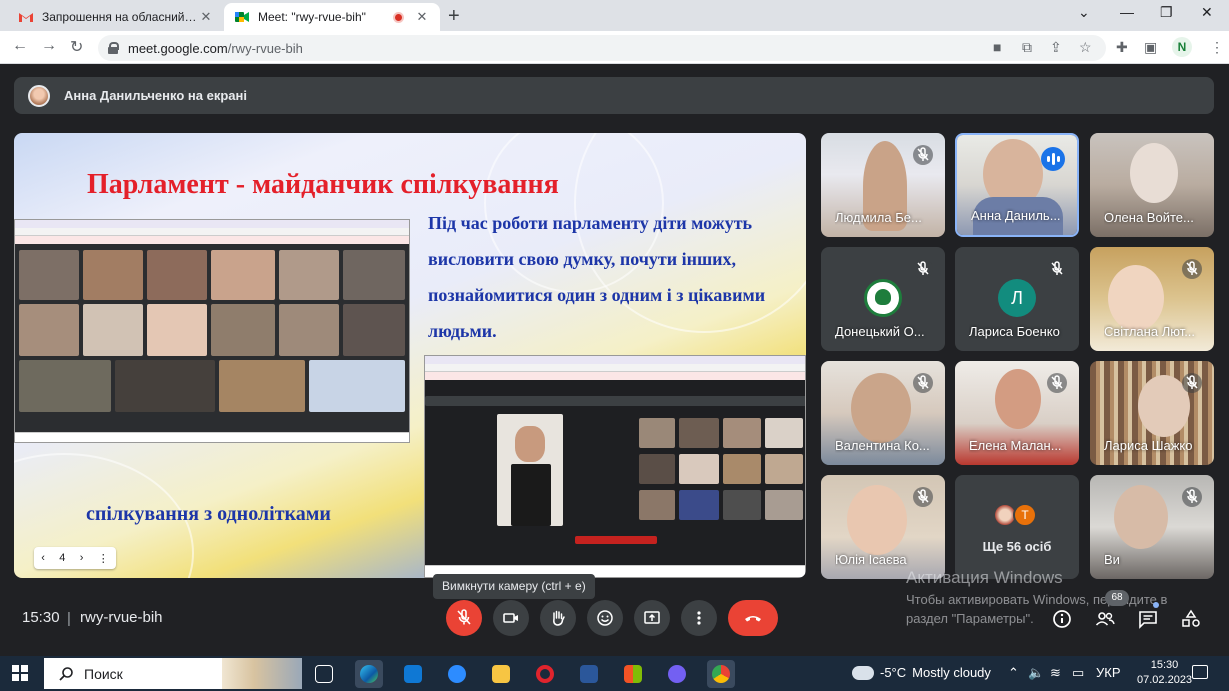 Image resolution: width=1229 pixels, height=691 pixels. I want to click on word-app-icon, so click(589, 674).